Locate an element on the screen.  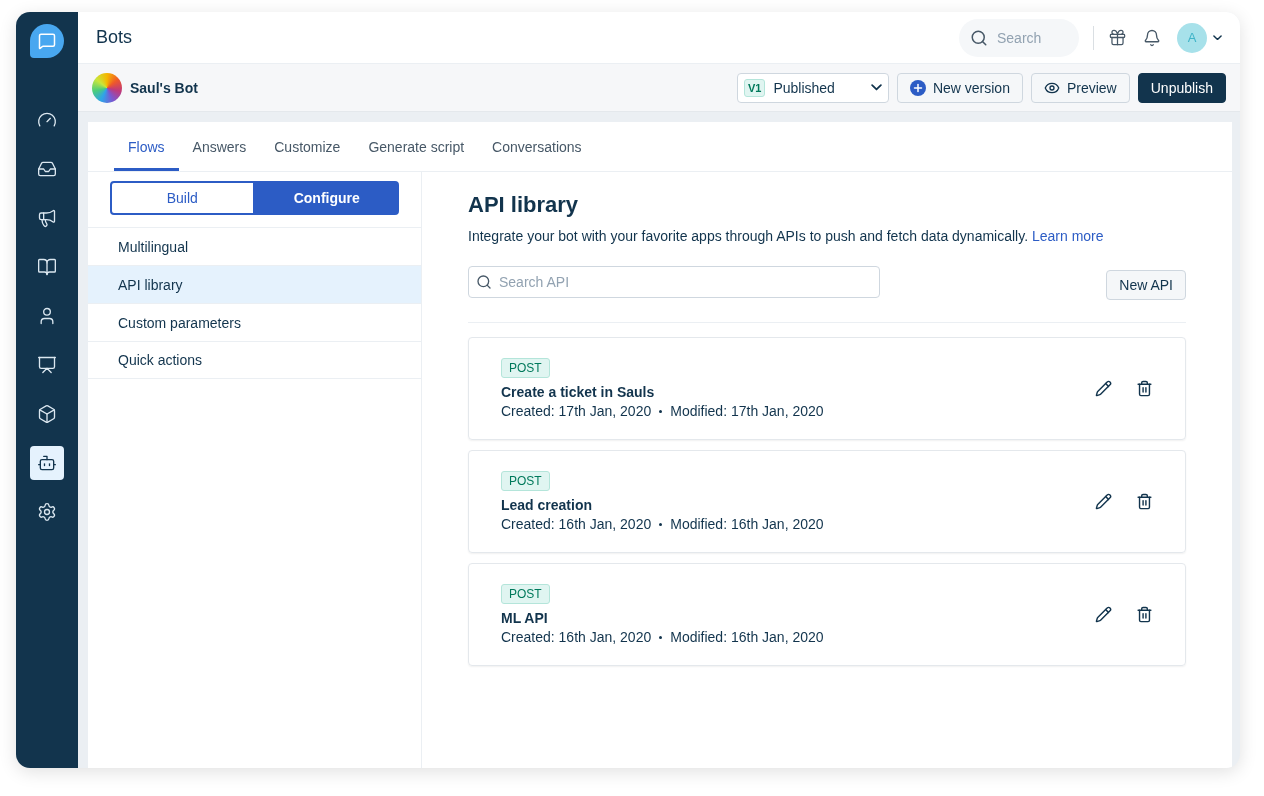
gift-icon is located at coordinates (1117, 37).